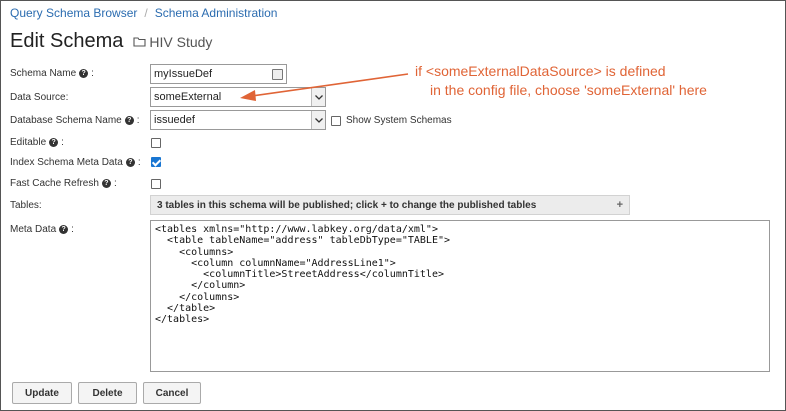 This screenshot has height=411, width=786. Describe the element at coordinates (42, 229) in the screenshot. I see `meta-data-label: Meta Data ?:` at that location.